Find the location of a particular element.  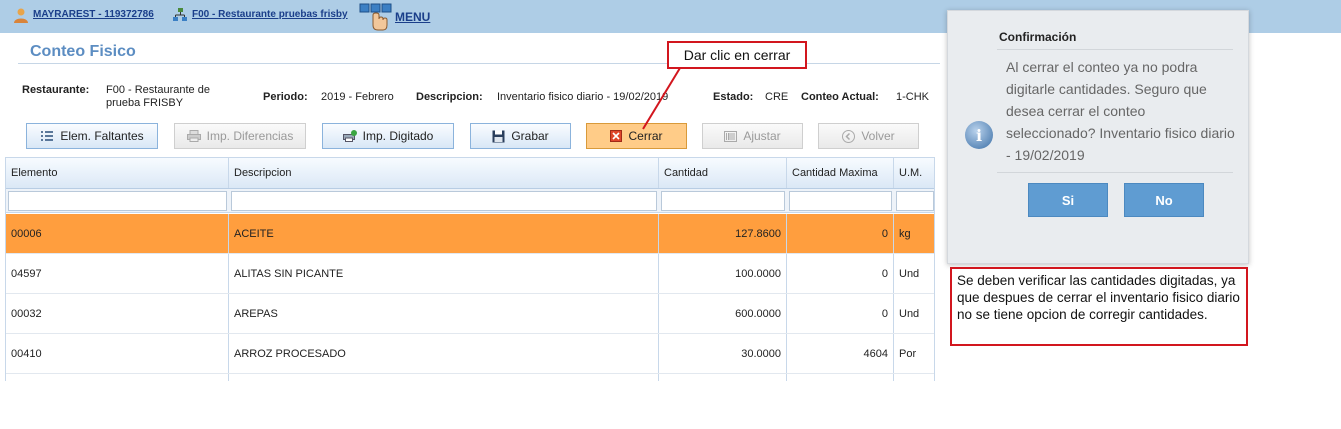

estado-label: Estado: is located at coordinates (733, 97).